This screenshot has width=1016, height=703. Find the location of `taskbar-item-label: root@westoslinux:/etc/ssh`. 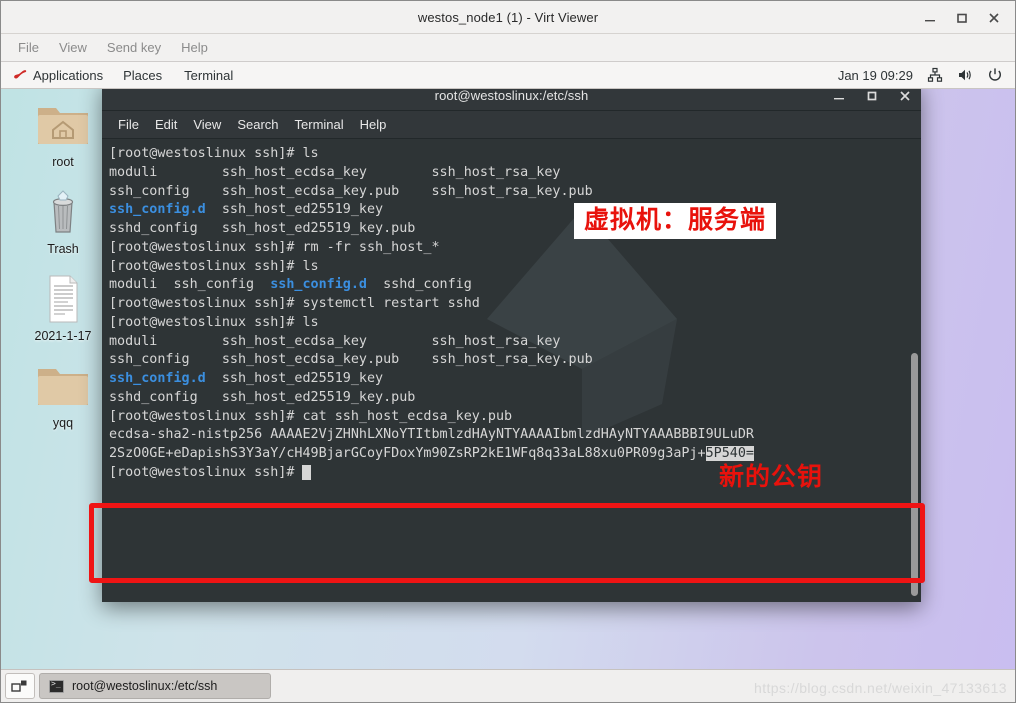

taskbar-item-label: root@westoslinux:/etc/ssh is located at coordinates (145, 686).